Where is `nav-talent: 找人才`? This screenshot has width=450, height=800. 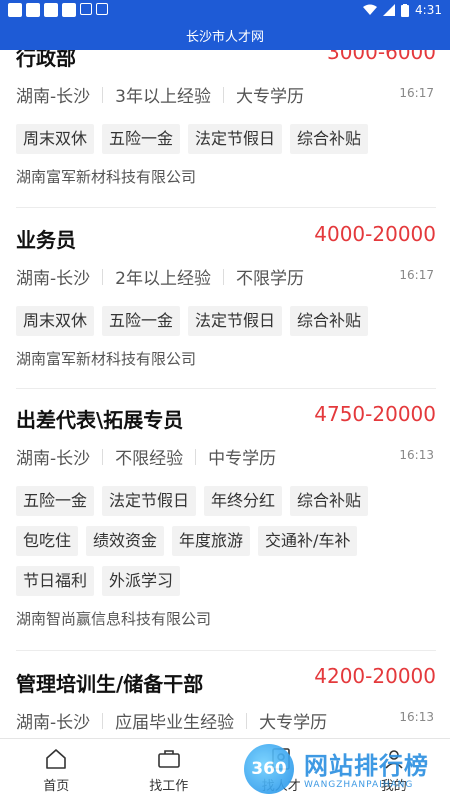 nav-talent: 找人才 is located at coordinates (281, 769).